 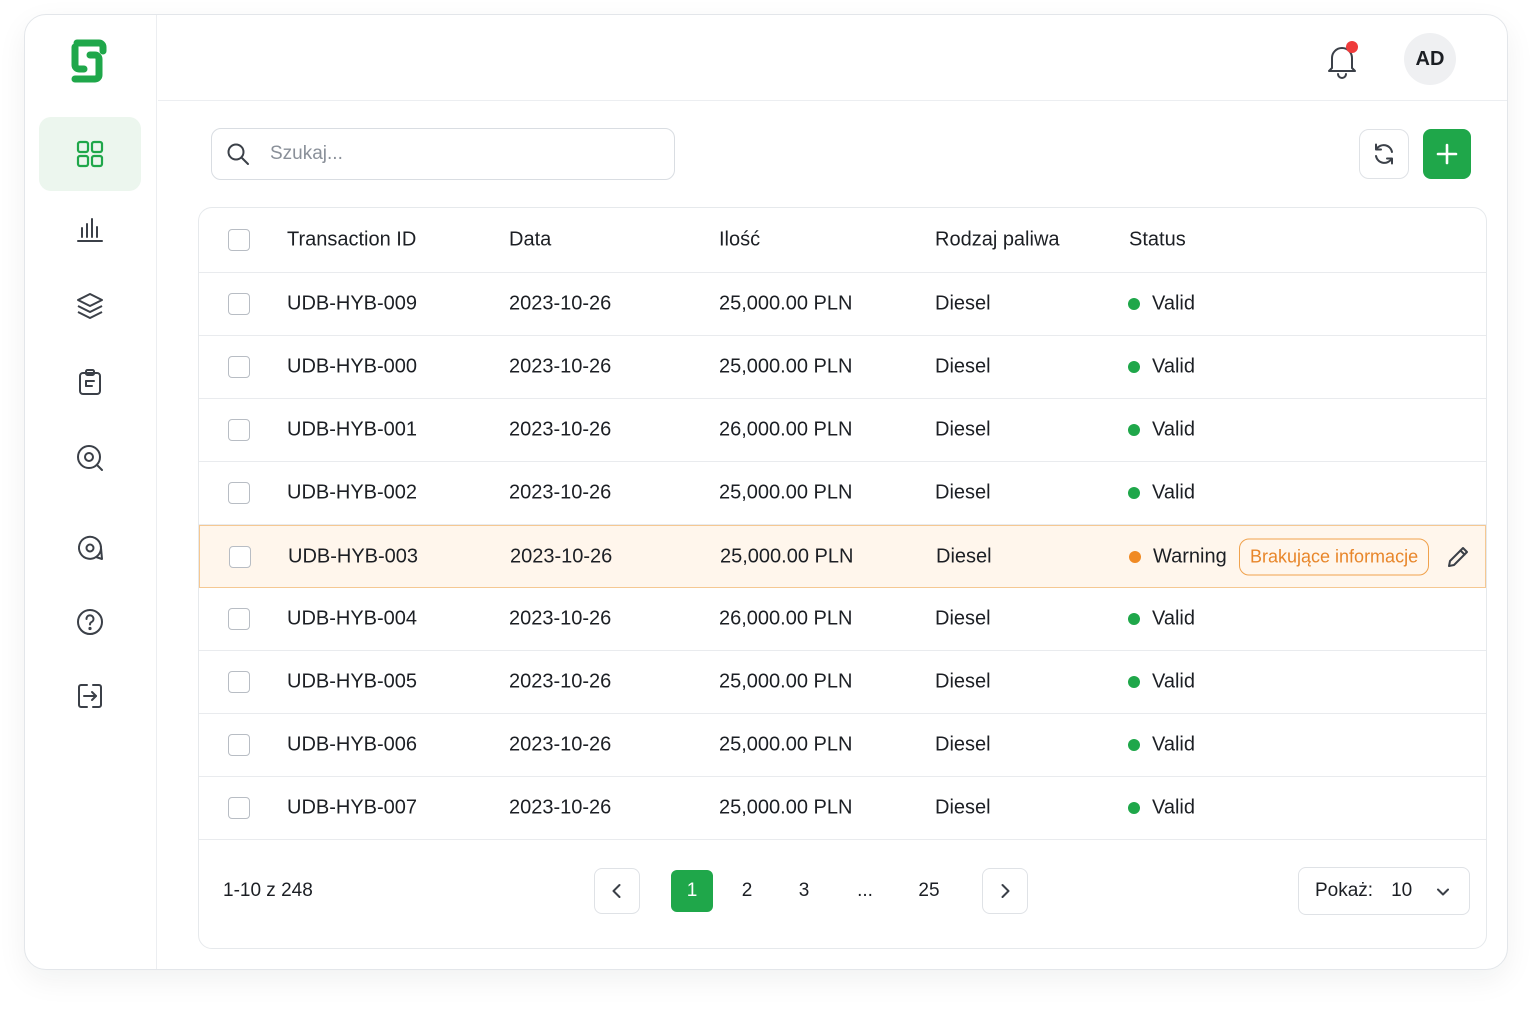 I want to click on select-all-checkbox, so click(x=239, y=240).